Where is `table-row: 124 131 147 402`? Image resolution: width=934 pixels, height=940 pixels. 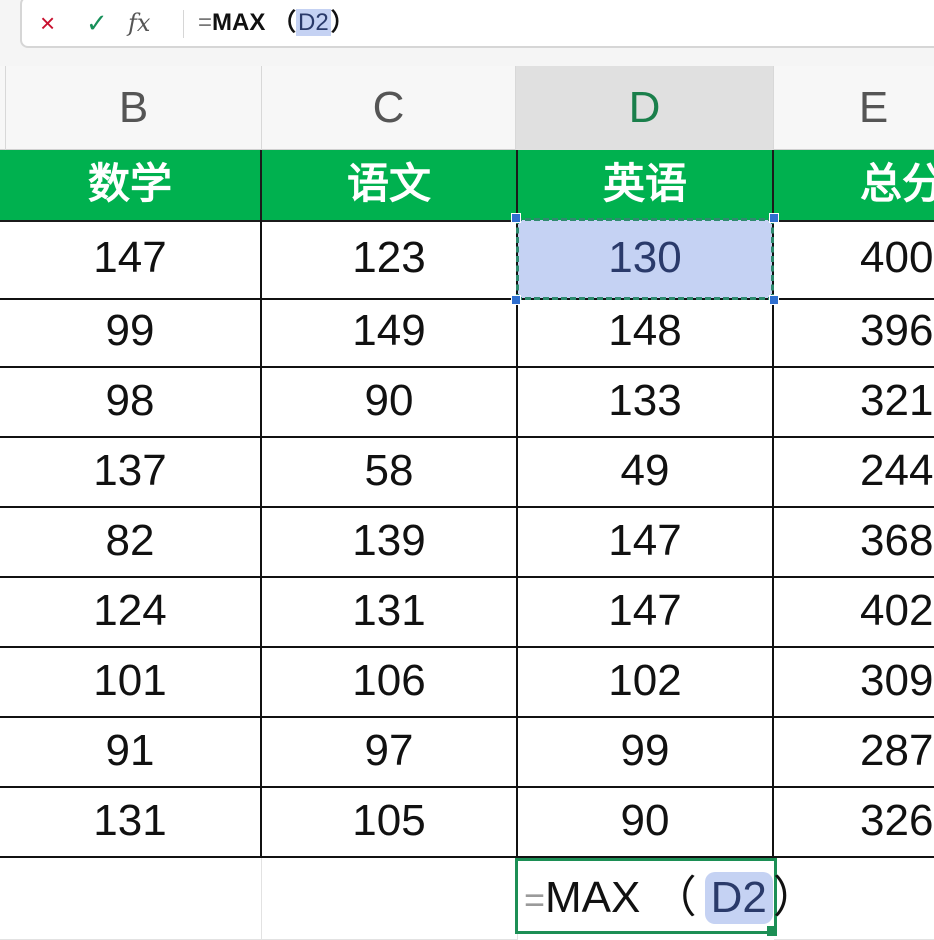
table-row: 124 131 147 402 is located at coordinates (467, 613).